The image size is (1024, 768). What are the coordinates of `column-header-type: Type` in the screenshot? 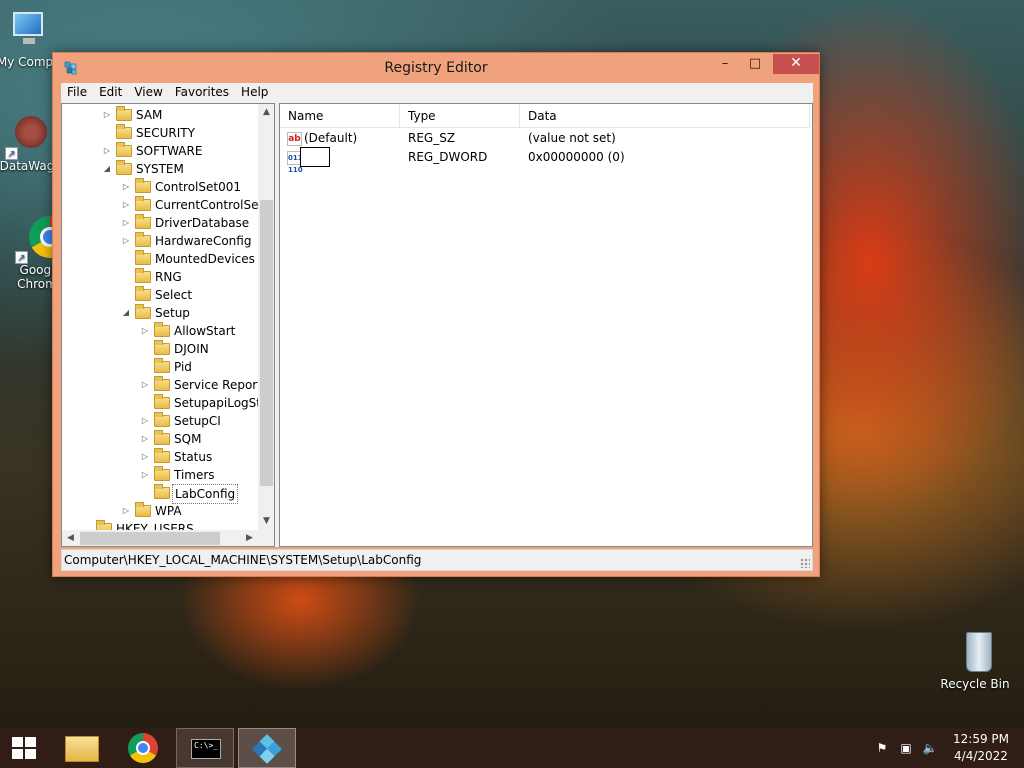 It's located at (460, 116).